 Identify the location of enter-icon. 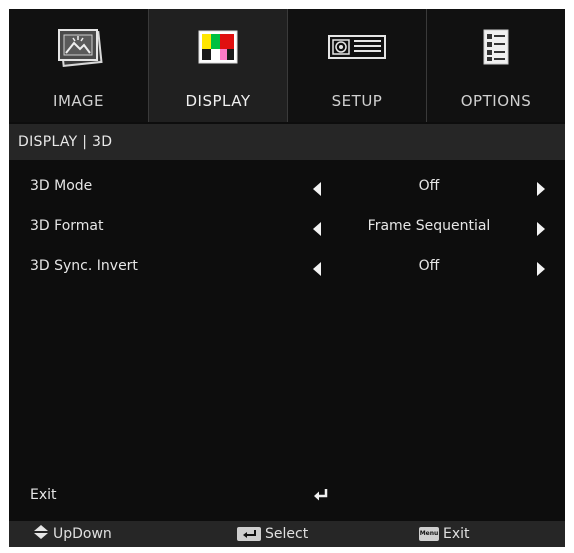
(321, 496).